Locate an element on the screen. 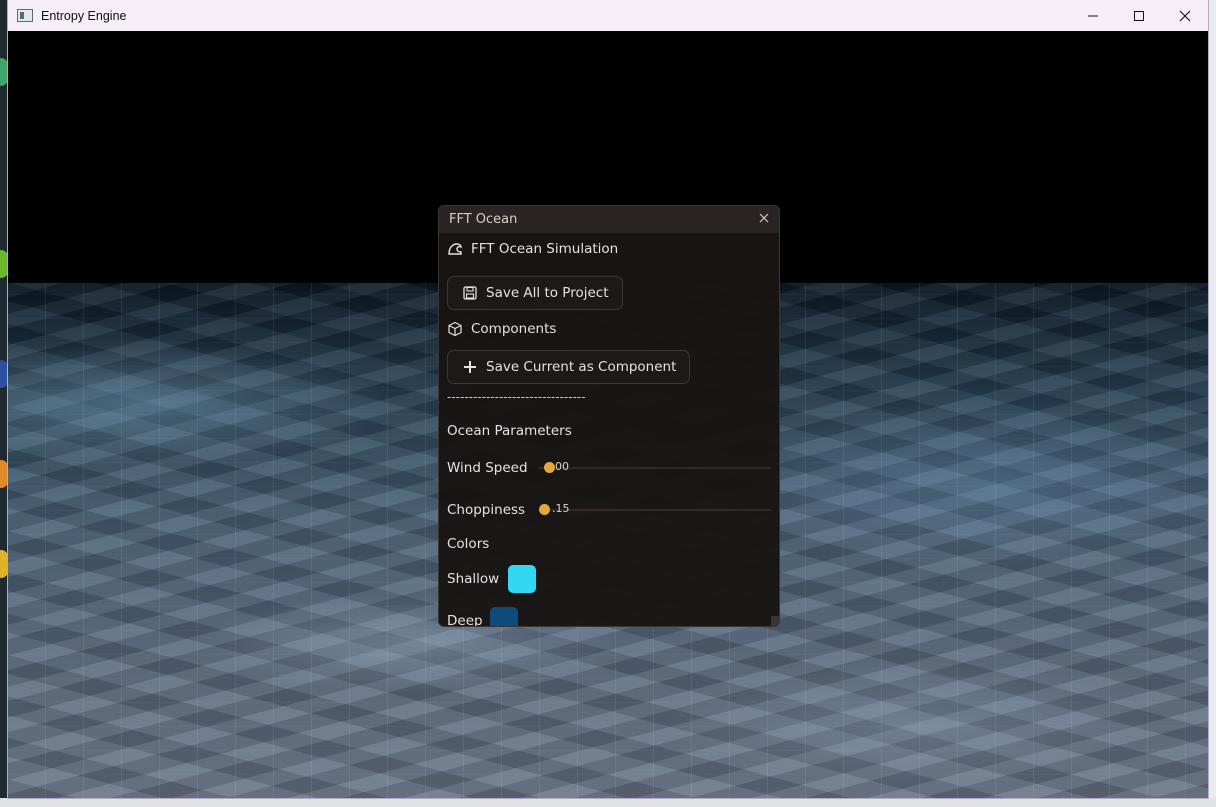  desktop-right-strip is located at coordinates (1212, 403).